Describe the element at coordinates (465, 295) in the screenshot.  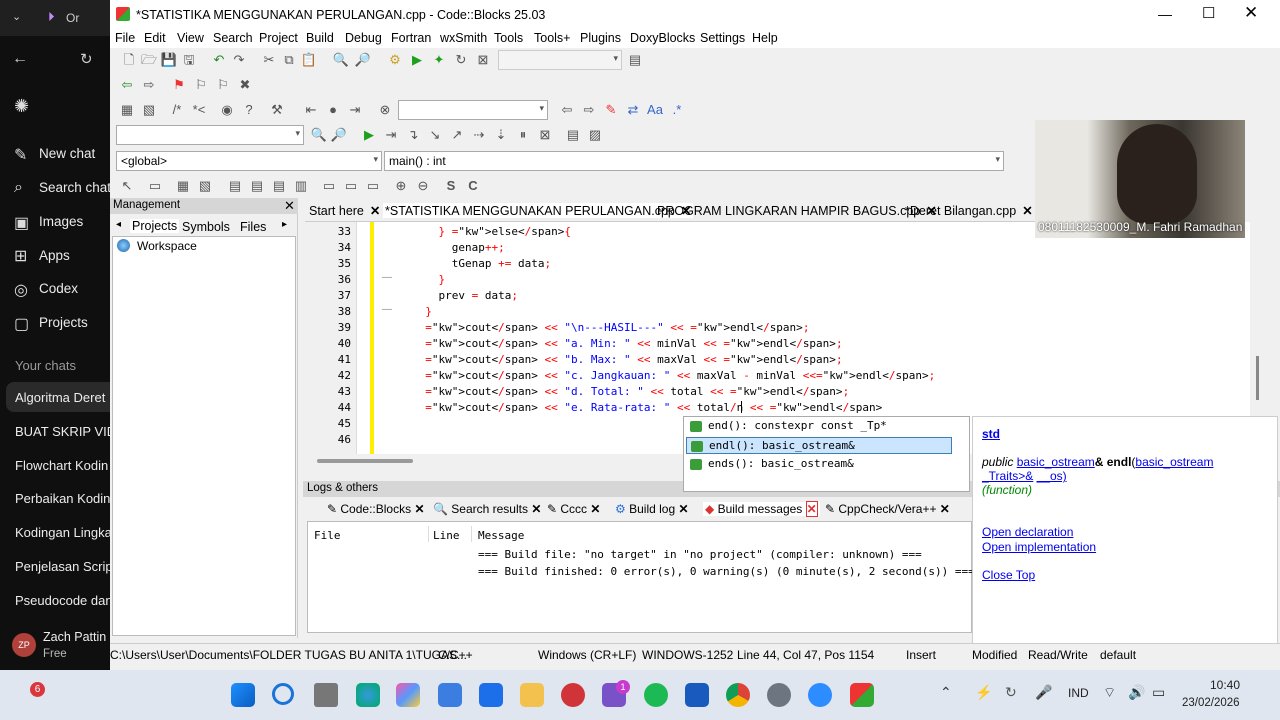
I see `code-line: prev = data;` at that location.